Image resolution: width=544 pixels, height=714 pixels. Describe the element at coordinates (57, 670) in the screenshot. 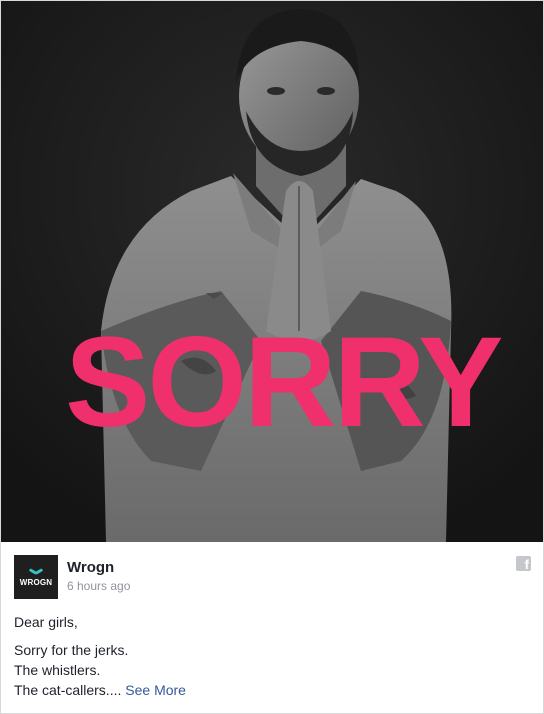

I see `post-line: The whistlers.` at that location.